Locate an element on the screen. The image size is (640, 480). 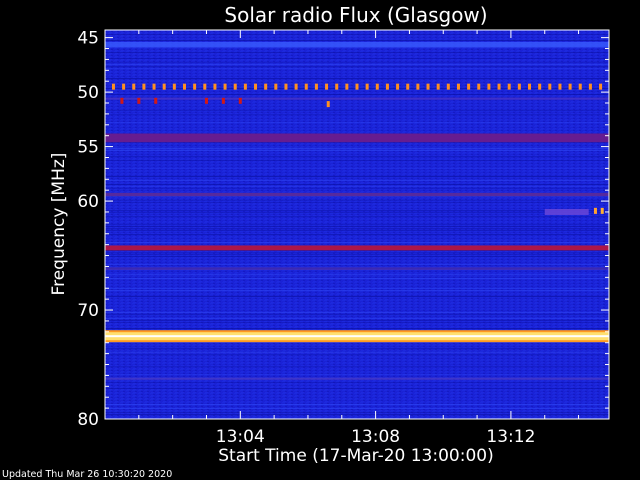
x-tick-label: 13:08 is located at coordinates (375, 437).